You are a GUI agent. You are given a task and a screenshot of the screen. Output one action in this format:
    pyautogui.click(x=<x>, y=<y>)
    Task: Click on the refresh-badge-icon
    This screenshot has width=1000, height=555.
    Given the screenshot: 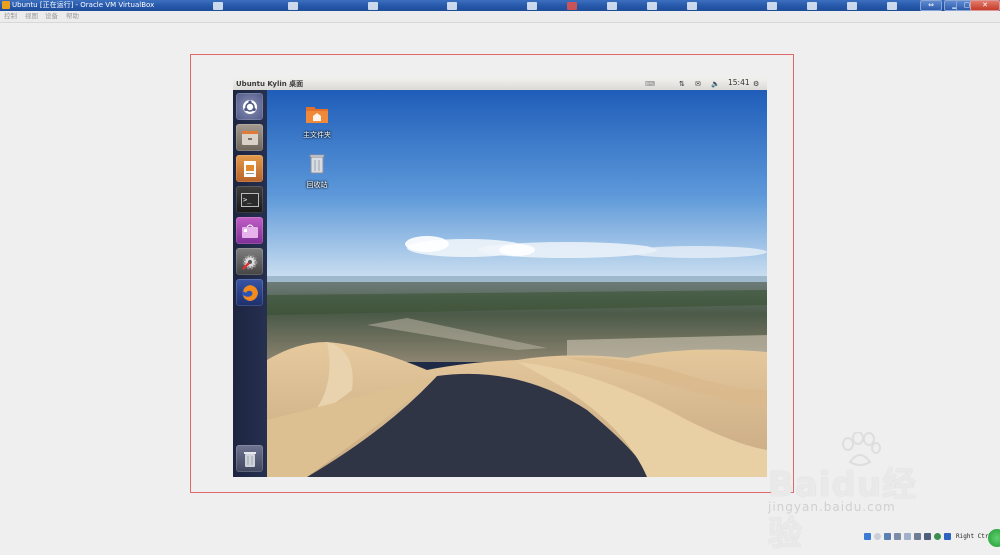 What is the action you would take?
    pyautogui.click(x=994, y=538)
    